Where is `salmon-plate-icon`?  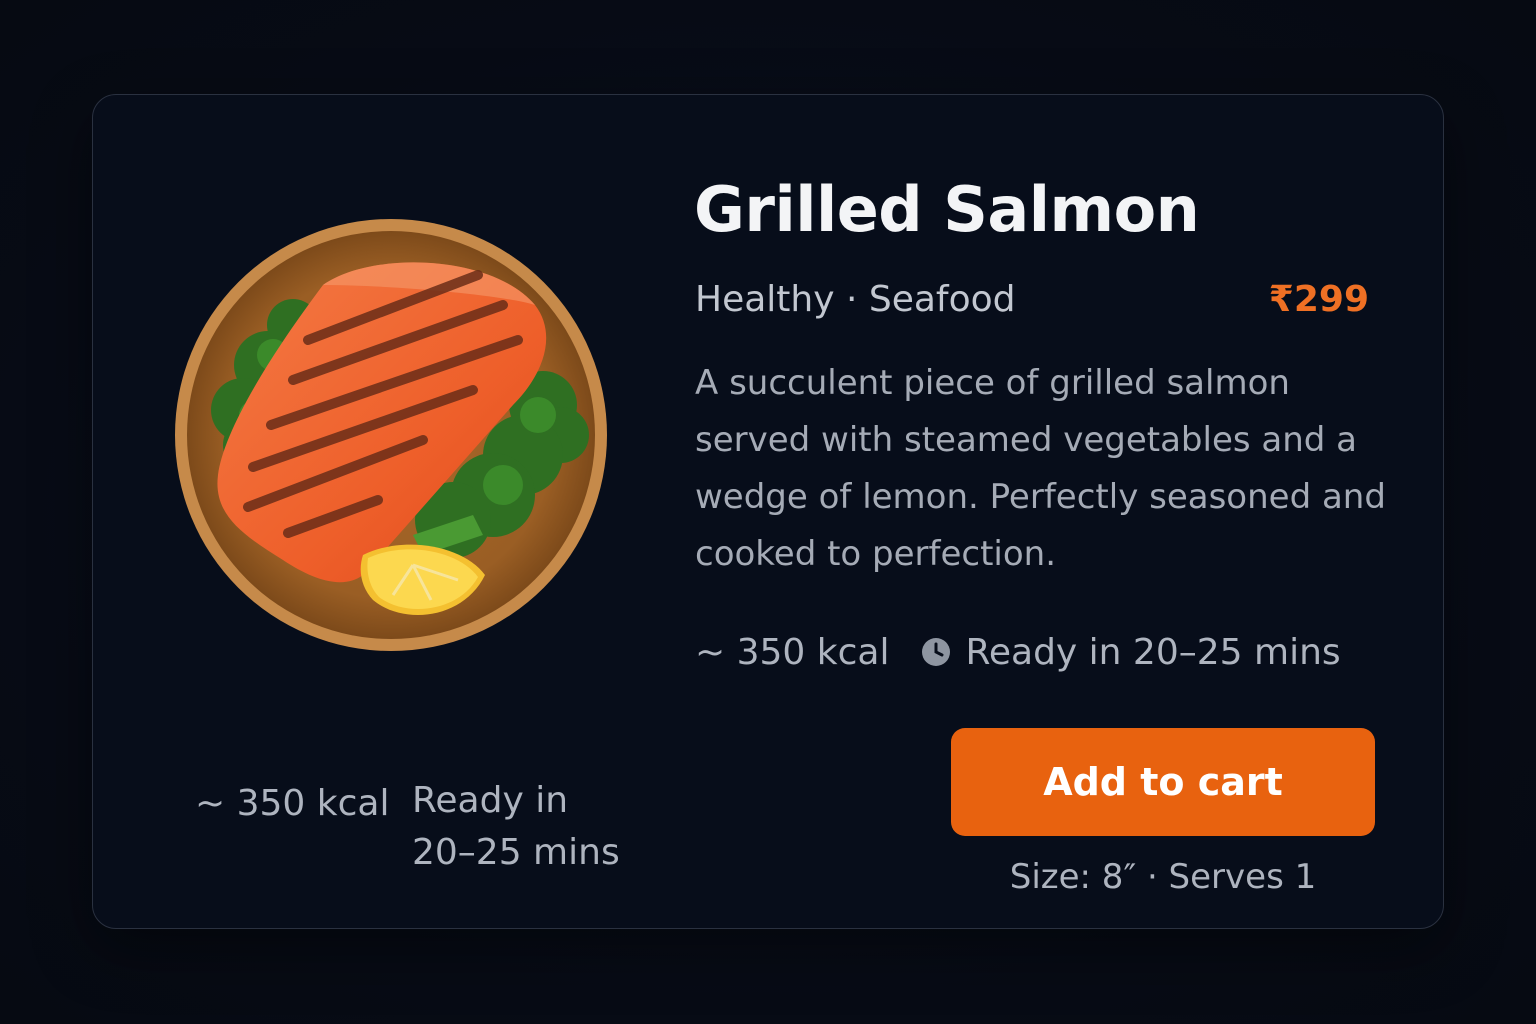
salmon-plate-icon is located at coordinates (391, 435).